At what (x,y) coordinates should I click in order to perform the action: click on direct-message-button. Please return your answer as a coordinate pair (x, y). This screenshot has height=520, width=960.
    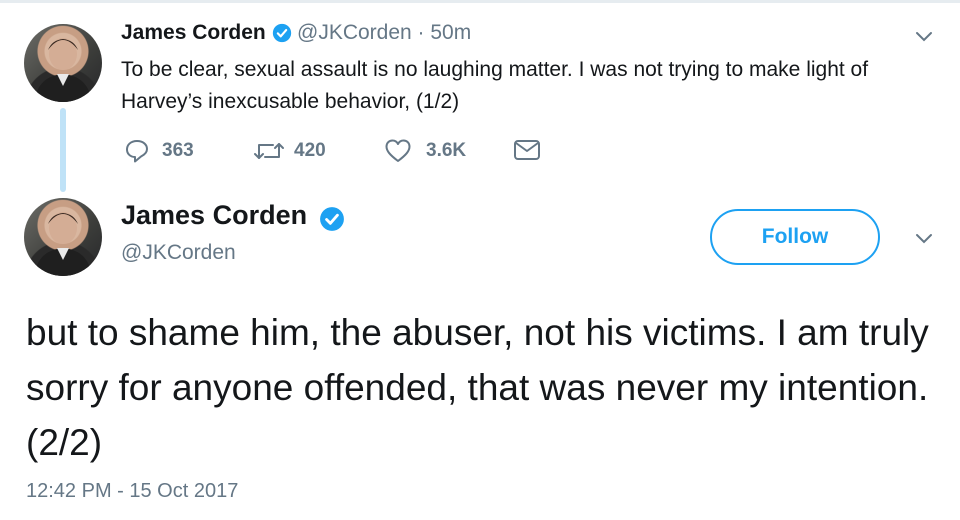
    Looking at the image, I should click on (527, 150).